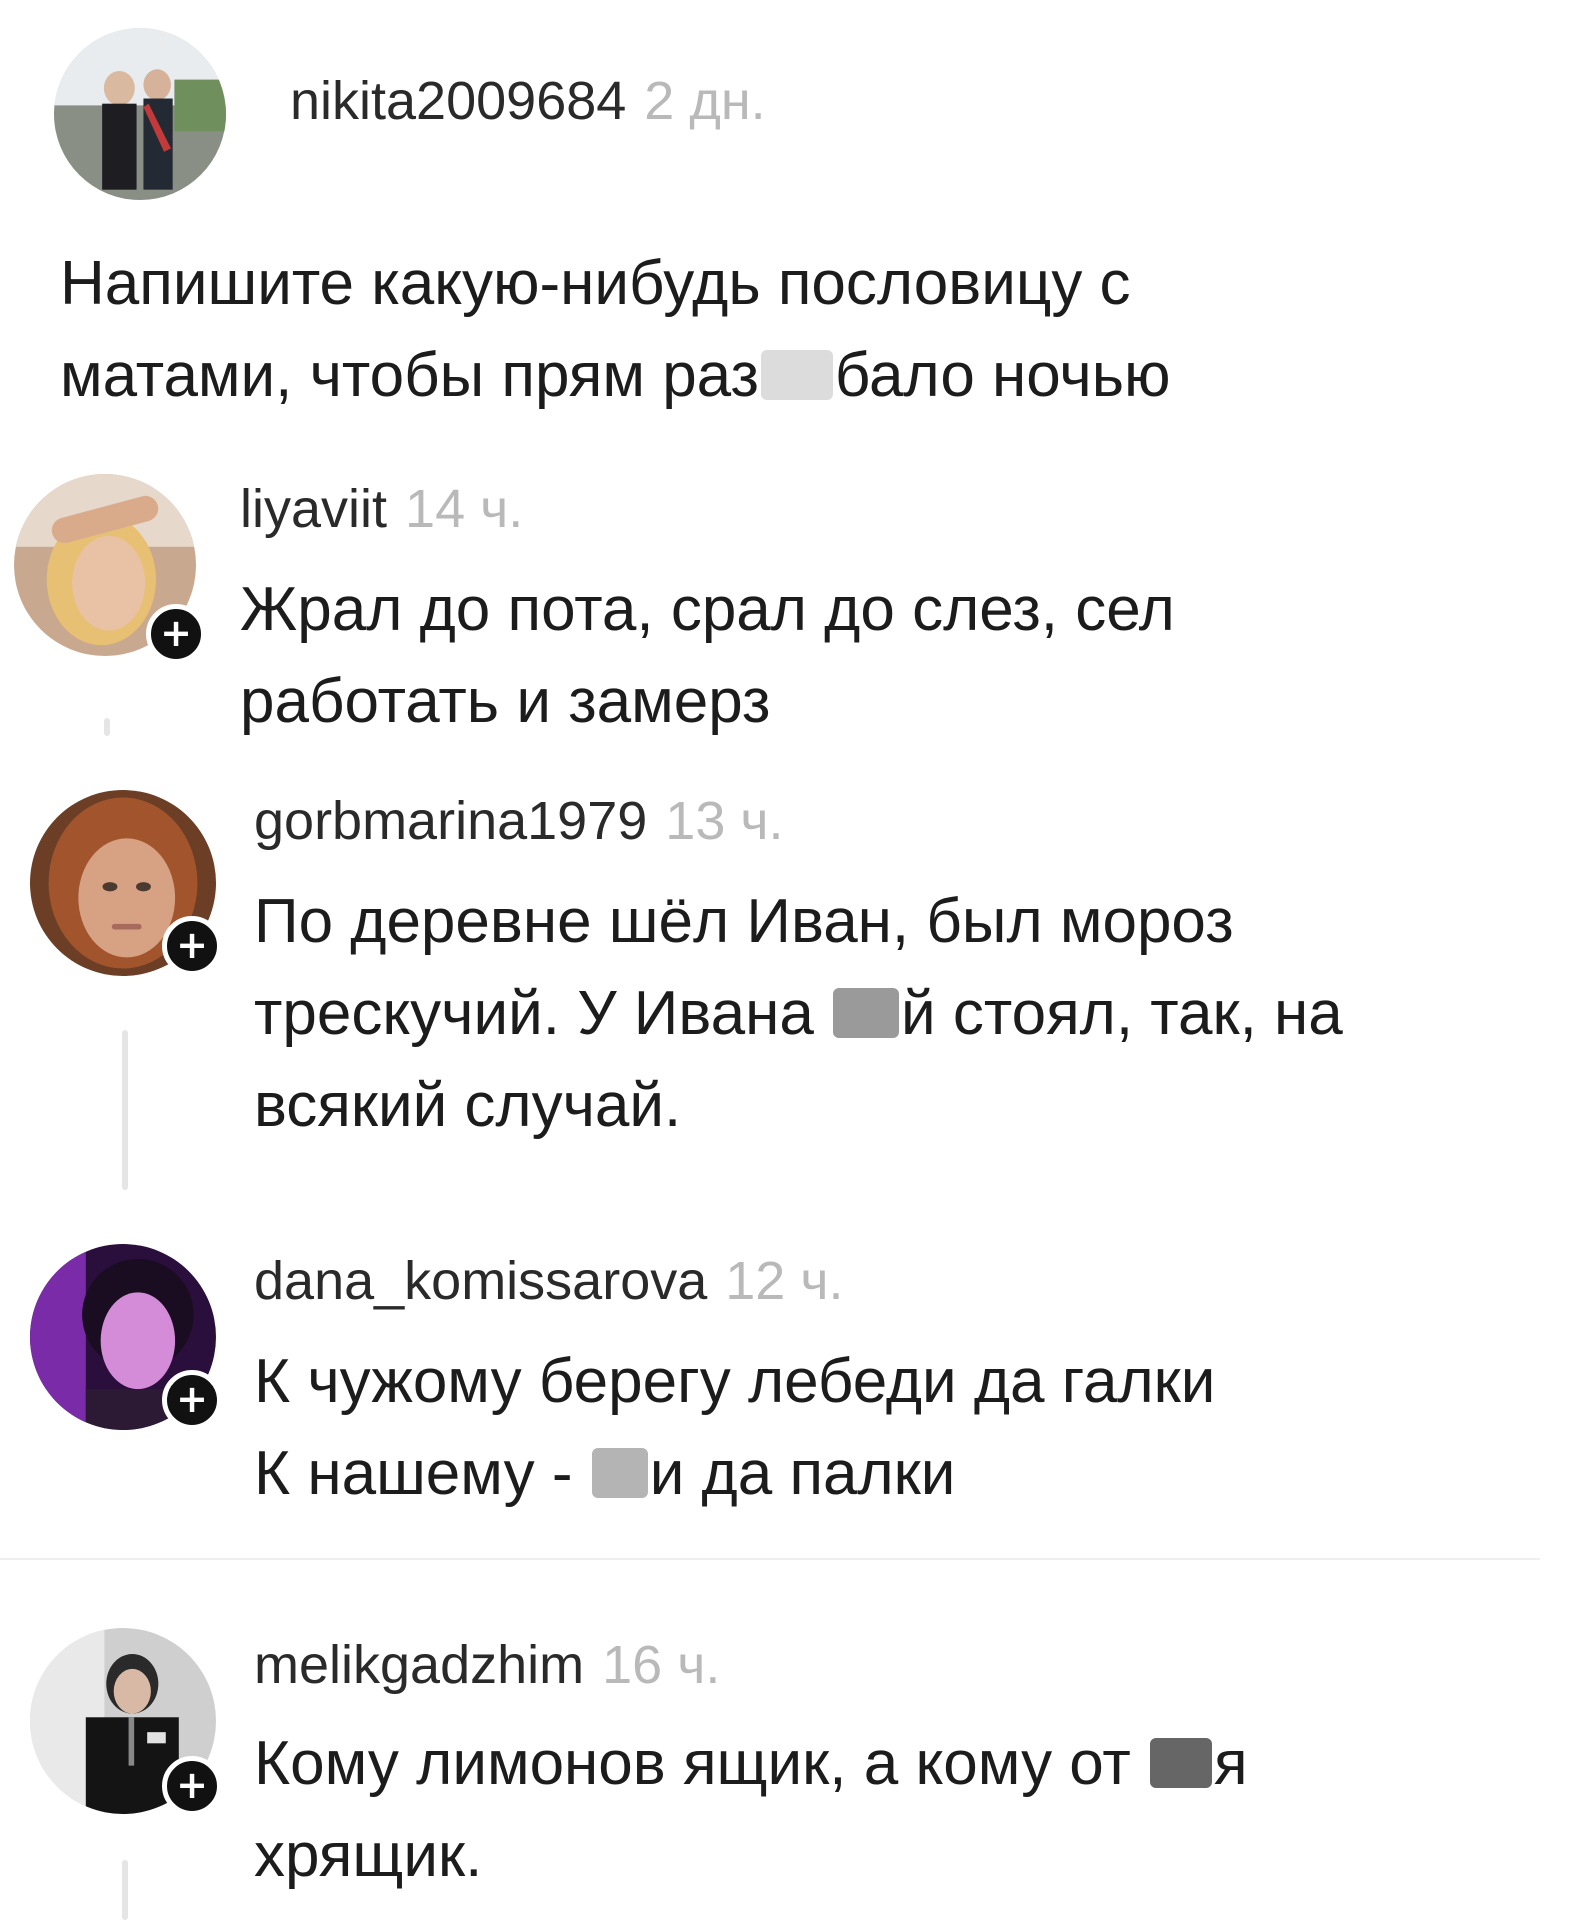 The image size is (1590, 1920). What do you see at coordinates (724, 821) in the screenshot?
I see `comment-timestamp: 13 ч.` at bounding box center [724, 821].